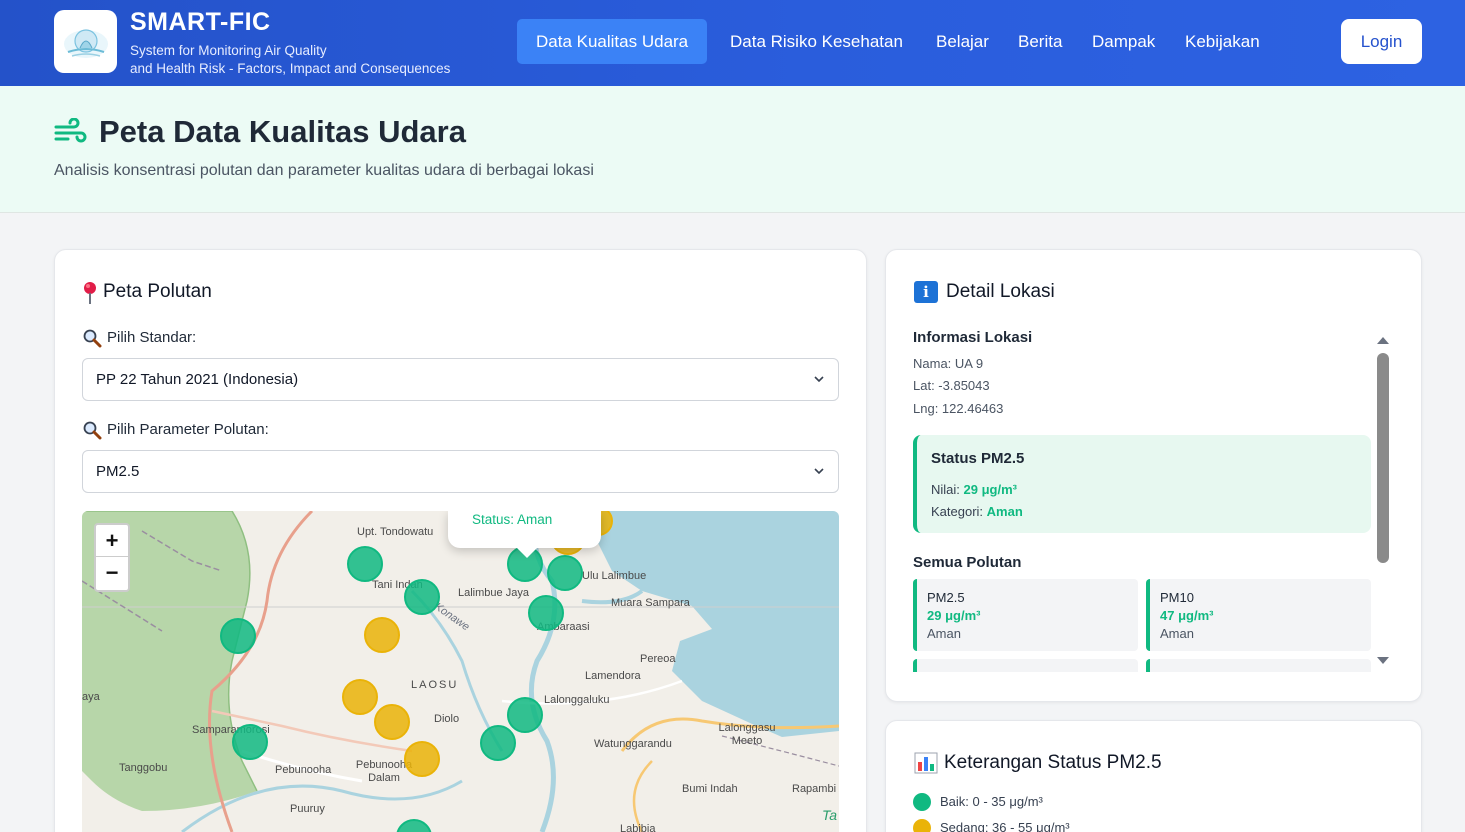 The height and width of the screenshot is (832, 1465). What do you see at coordinates (973, 337) in the screenshot?
I see `location-info-heading: Informasi Lokasi` at bounding box center [973, 337].